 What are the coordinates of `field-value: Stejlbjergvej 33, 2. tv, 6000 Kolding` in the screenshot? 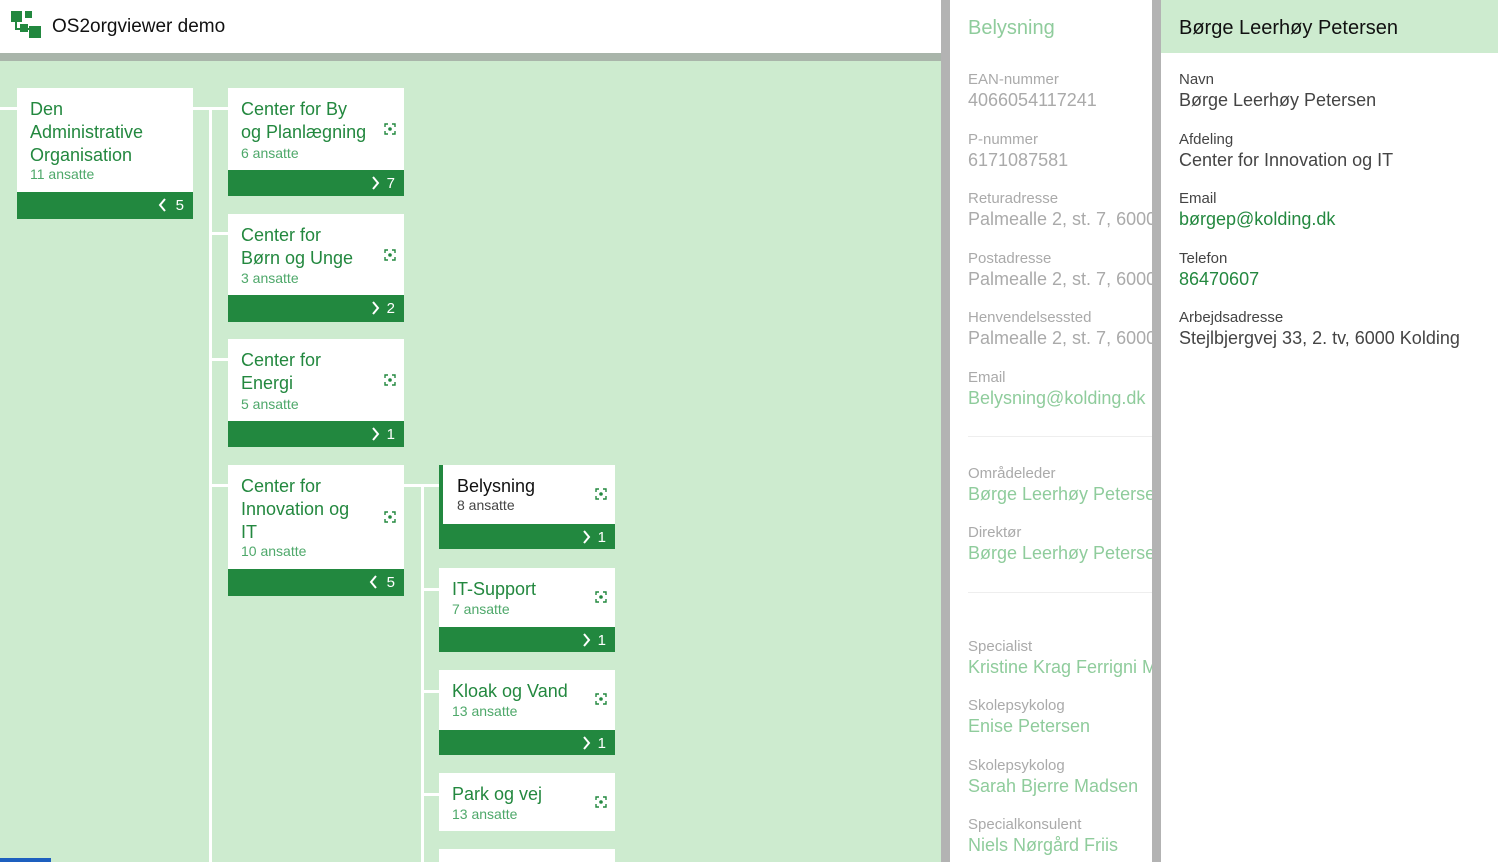 It's located at (1319, 338).